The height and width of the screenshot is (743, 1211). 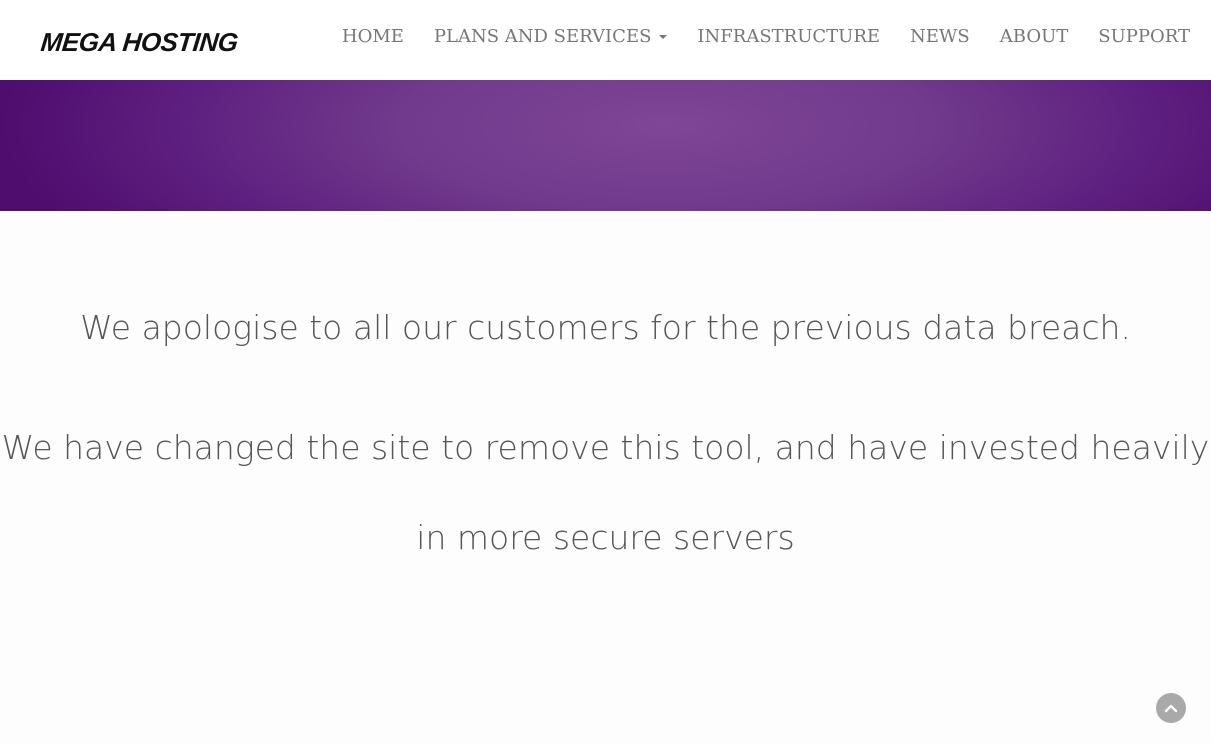 What do you see at coordinates (605, 537) in the screenshot?
I see `statement-text-line2: in more secure servers` at bounding box center [605, 537].